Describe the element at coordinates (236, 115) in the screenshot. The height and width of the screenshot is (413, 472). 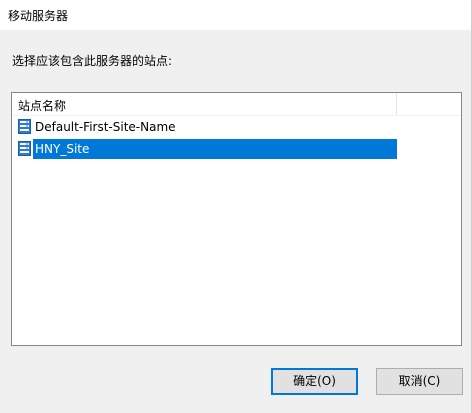
I see `header-rule` at that location.